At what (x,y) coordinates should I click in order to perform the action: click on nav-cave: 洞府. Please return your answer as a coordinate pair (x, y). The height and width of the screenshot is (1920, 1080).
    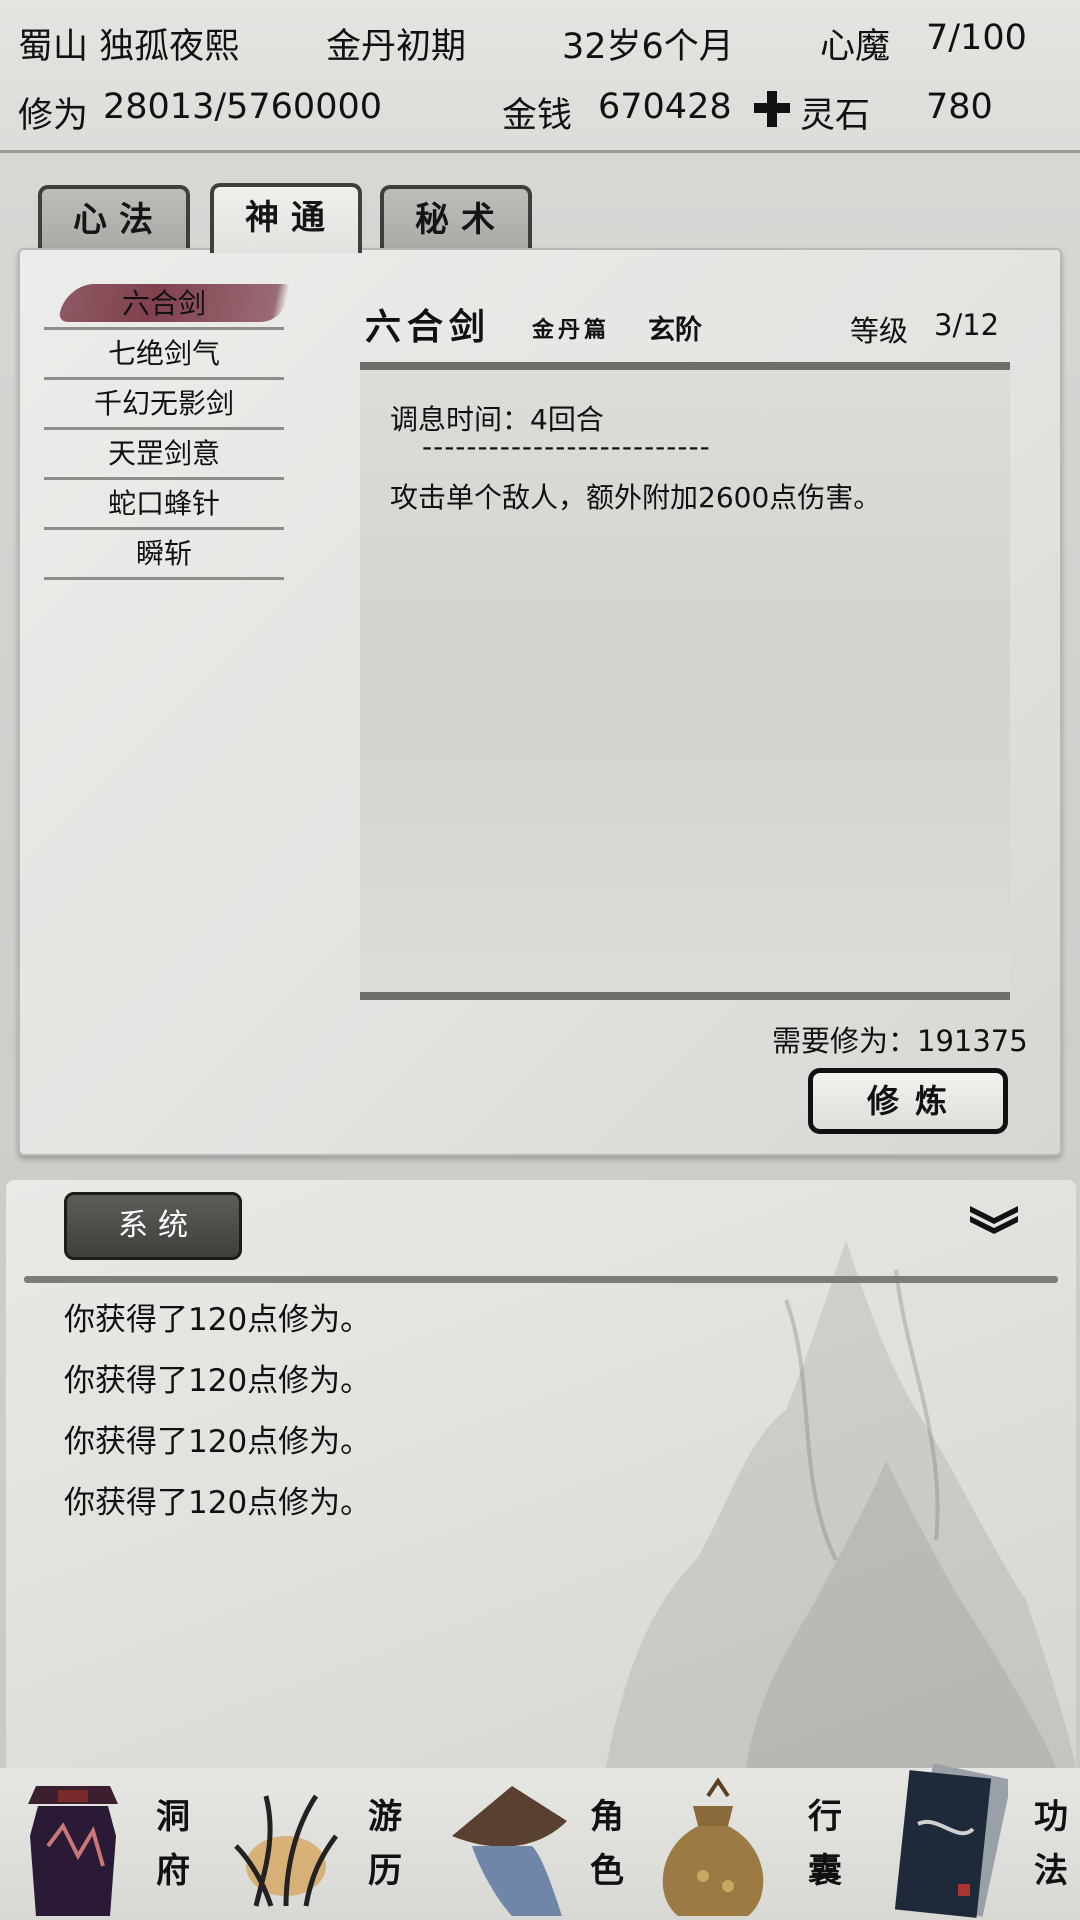
    Looking at the image, I should click on (110, 1844).